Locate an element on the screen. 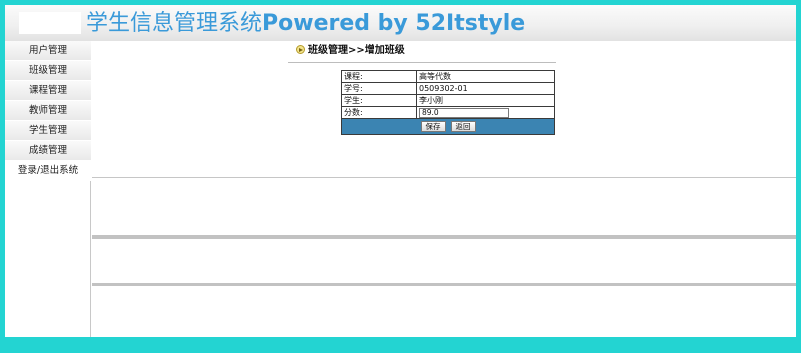 The height and width of the screenshot is (353, 801). sidebar-item-students: 学生管理 is located at coordinates (48, 131).